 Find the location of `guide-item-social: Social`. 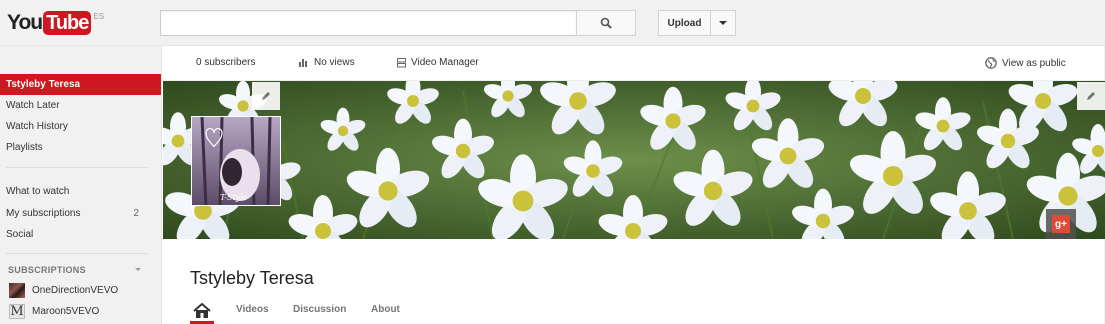

guide-item-social: Social is located at coordinates (80, 234).